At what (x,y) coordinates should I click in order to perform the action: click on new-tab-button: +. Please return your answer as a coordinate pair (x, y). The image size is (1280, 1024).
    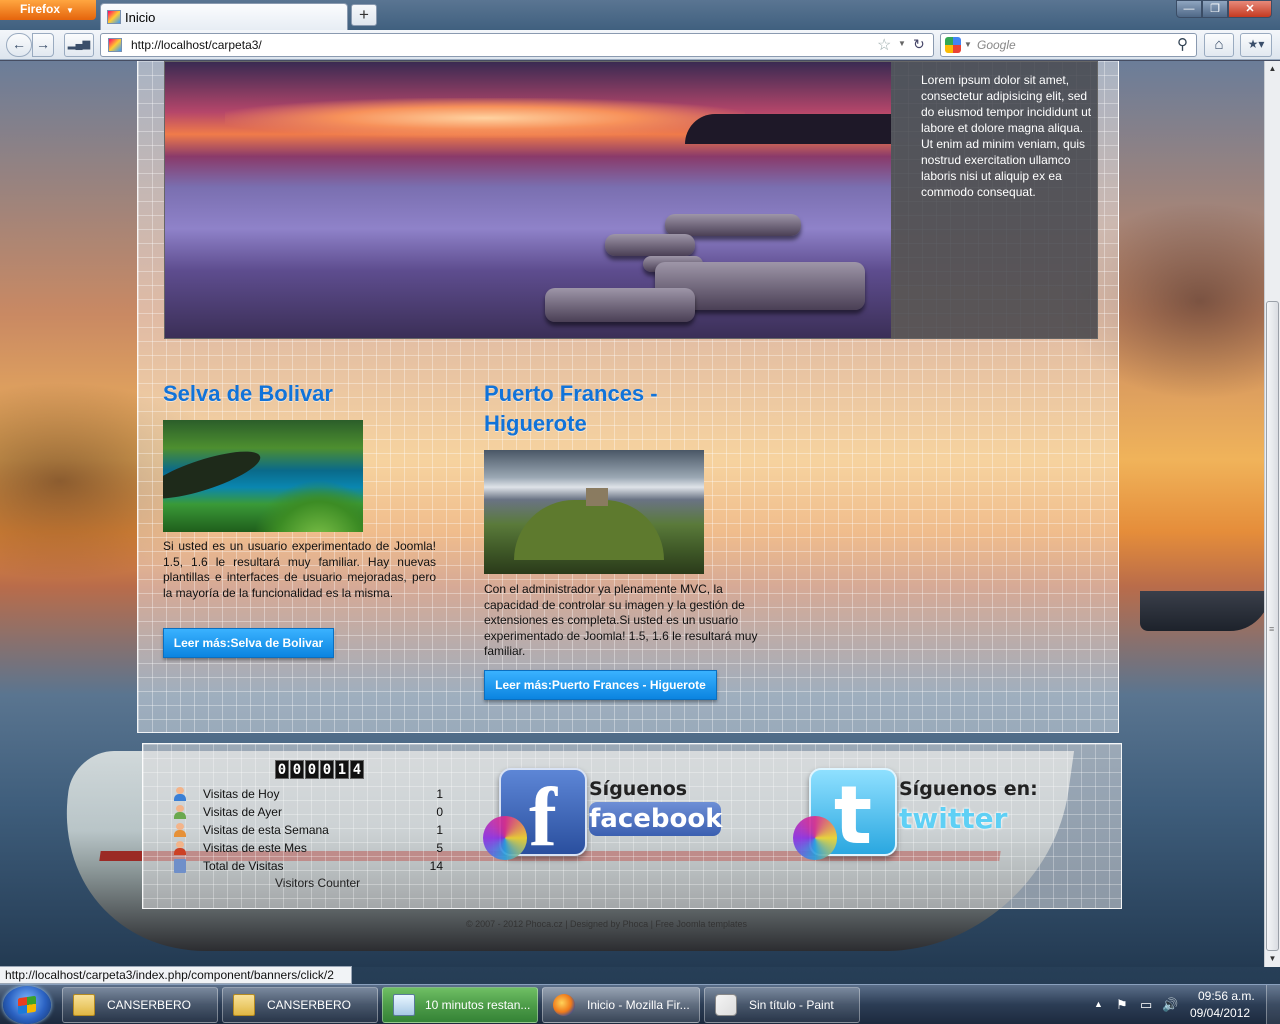
    Looking at the image, I should click on (364, 15).